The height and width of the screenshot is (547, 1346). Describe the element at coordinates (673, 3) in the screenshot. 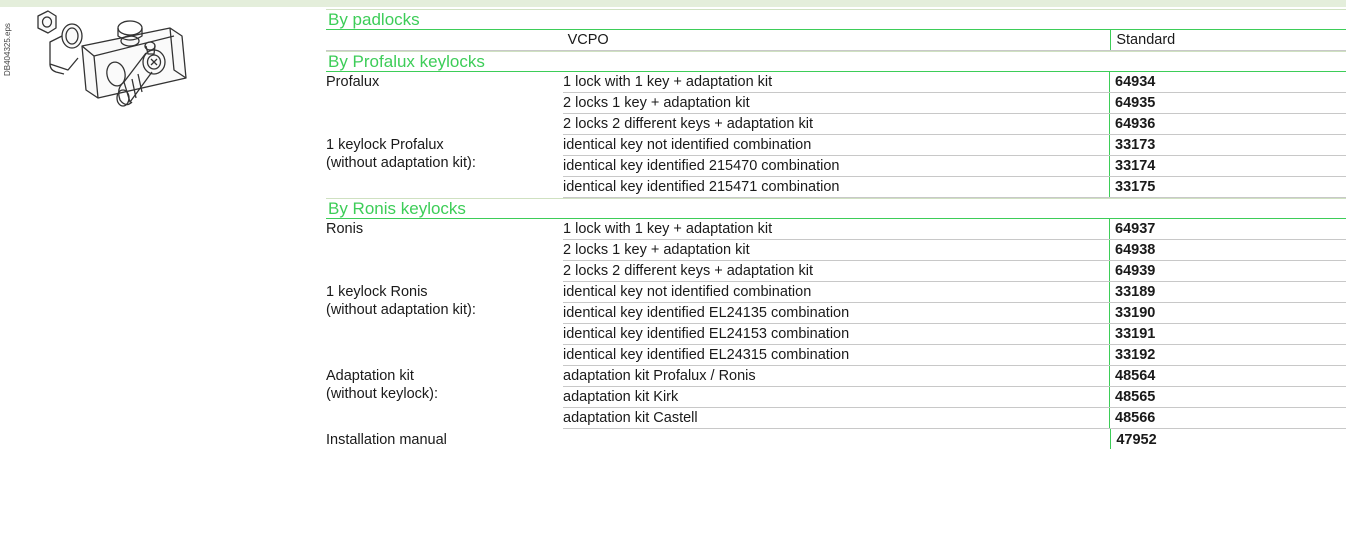

I see `top-band` at that location.